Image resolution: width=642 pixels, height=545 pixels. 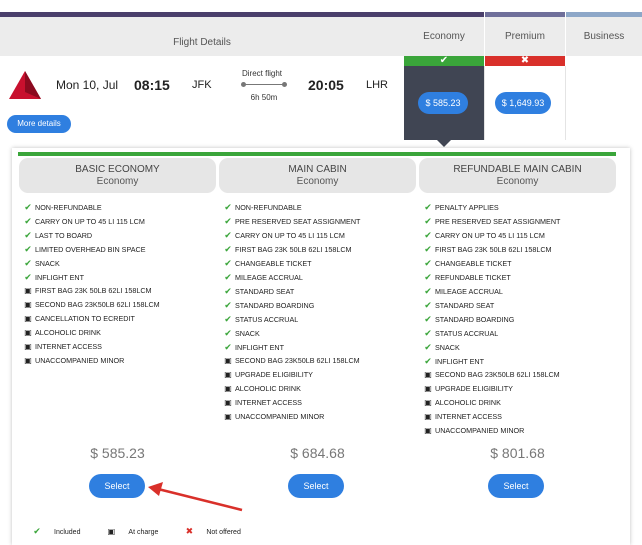 What do you see at coordinates (519, 291) in the screenshot?
I see `feature-item: ✔ MILEAGE ACCRUAL` at bounding box center [519, 291].